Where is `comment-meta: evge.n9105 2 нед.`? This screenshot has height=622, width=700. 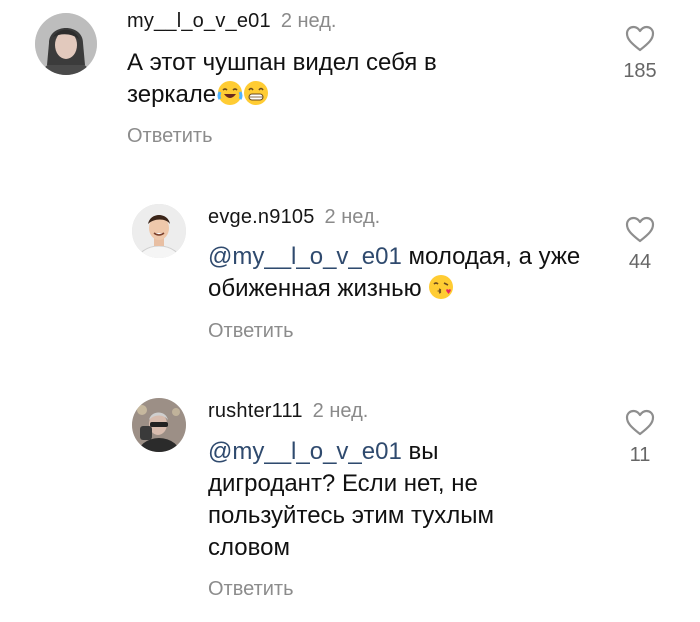
comment-meta: evge.n9105 2 нед. is located at coordinates (294, 217).